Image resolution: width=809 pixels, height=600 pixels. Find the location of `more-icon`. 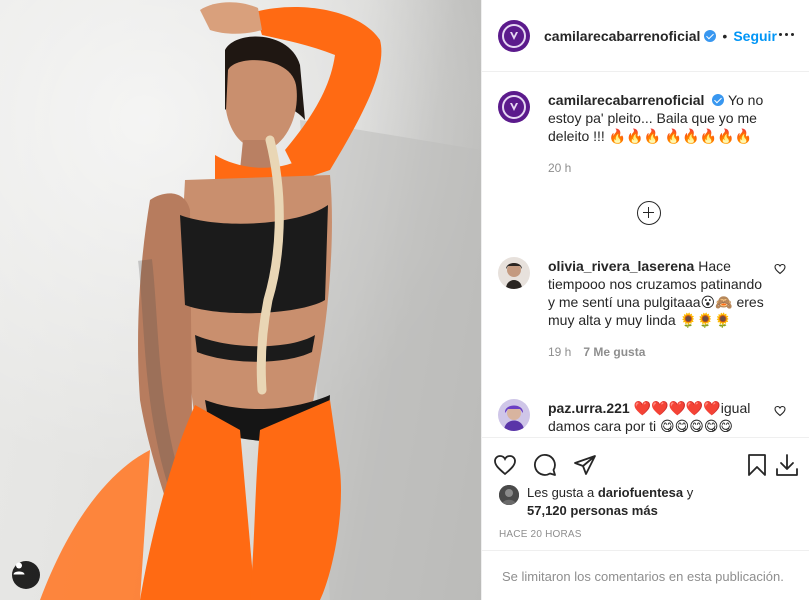

more-icon is located at coordinates (780, 34).